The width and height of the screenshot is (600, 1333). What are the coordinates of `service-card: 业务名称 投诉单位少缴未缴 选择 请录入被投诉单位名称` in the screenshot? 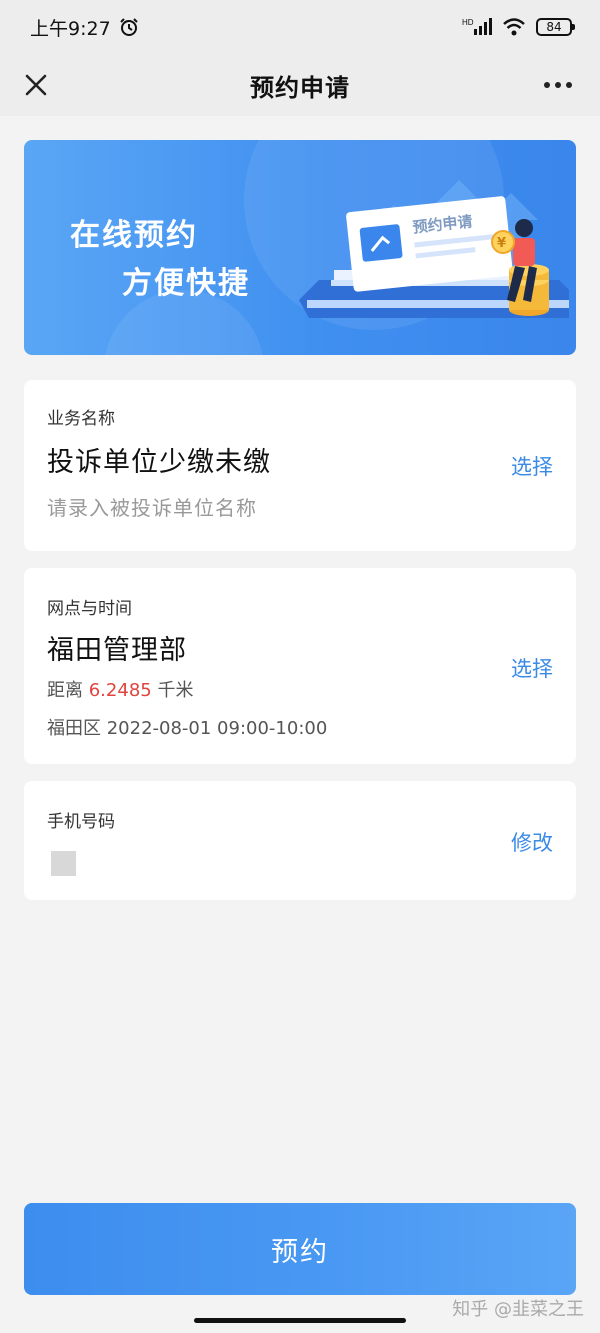 It's located at (300, 465).